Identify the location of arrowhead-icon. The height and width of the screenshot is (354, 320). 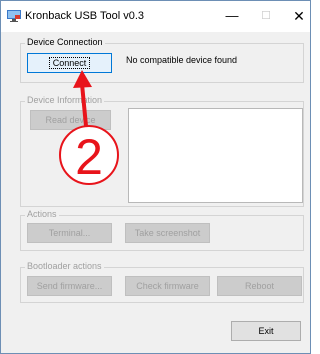
(82, 79).